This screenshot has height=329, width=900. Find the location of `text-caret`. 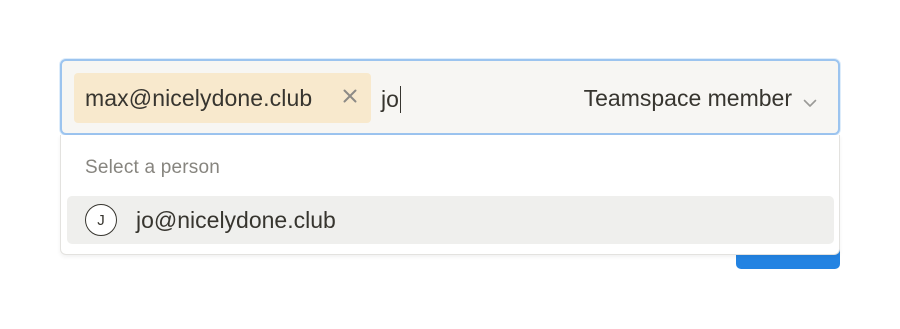

text-caret is located at coordinates (400, 99).